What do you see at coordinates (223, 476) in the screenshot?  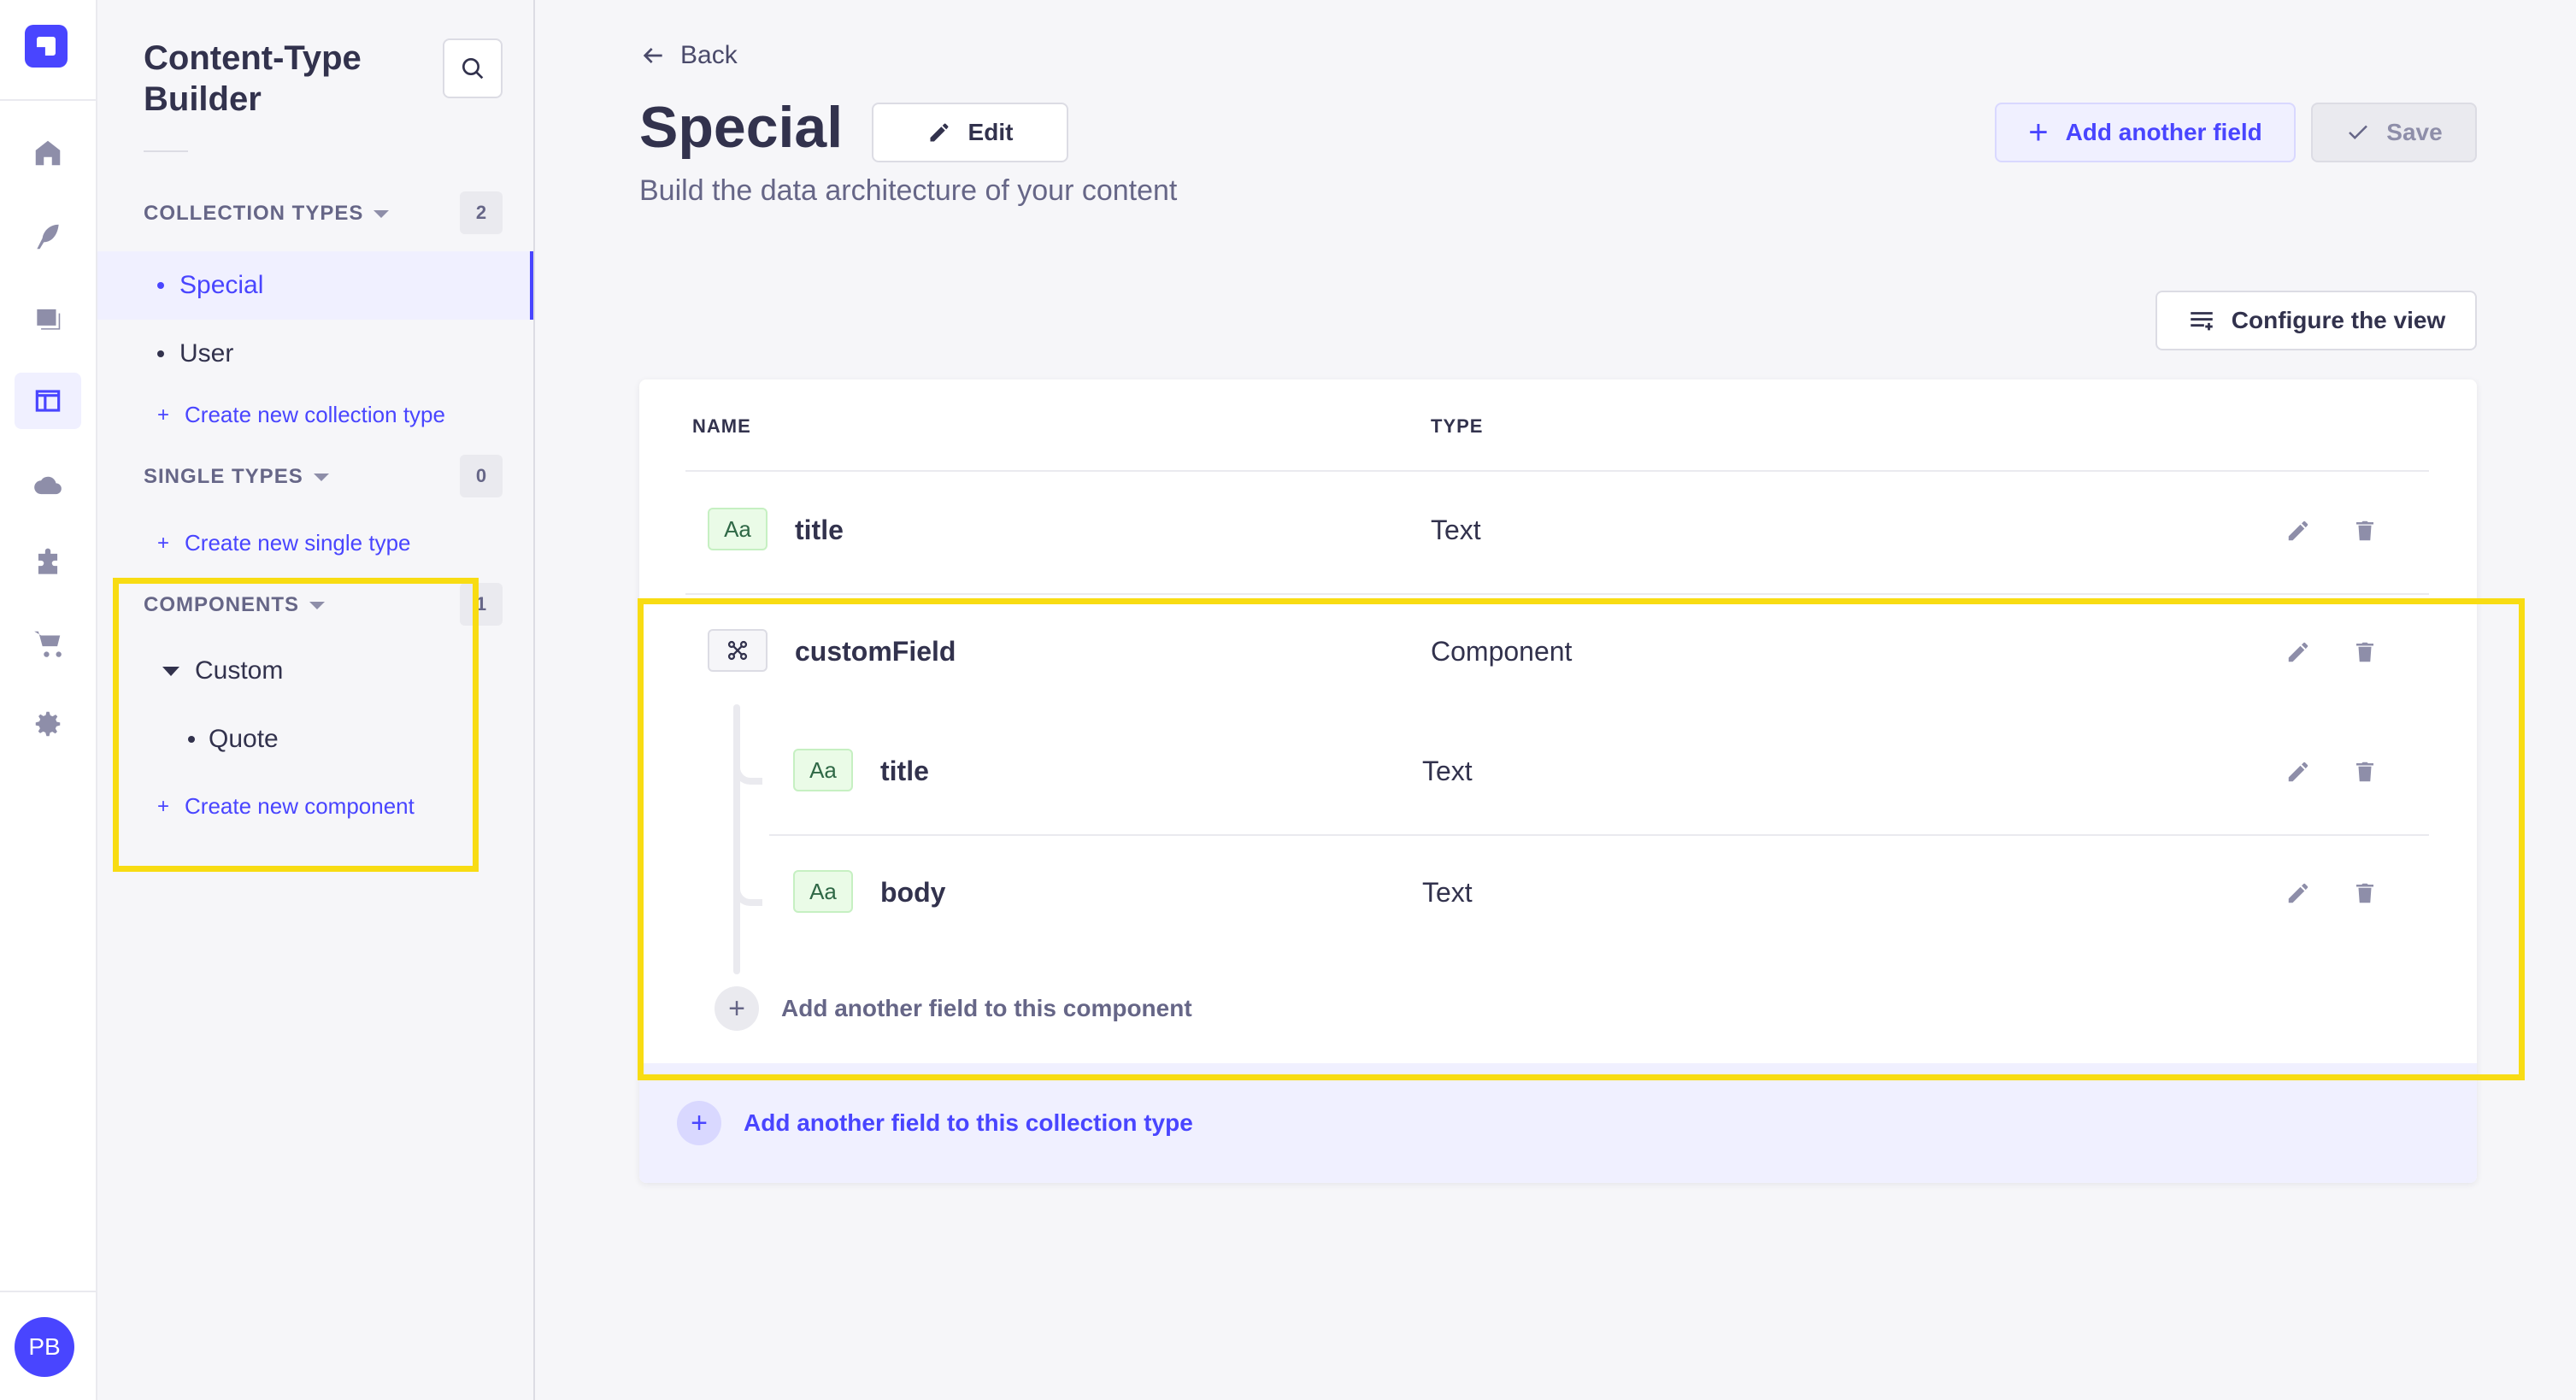 I see `single-types-label: SINGLE TYPES` at bounding box center [223, 476].